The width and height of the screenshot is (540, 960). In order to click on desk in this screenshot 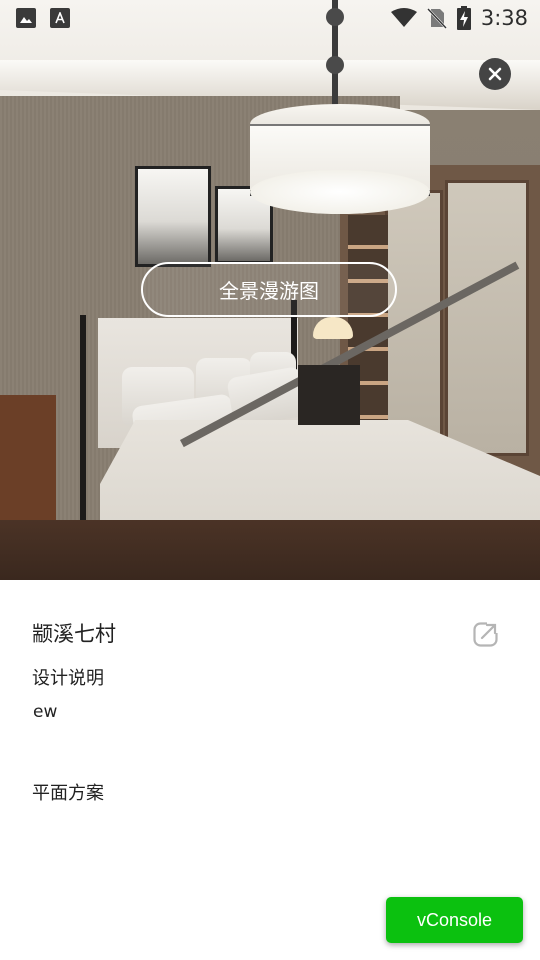, I will do `click(28, 460)`.